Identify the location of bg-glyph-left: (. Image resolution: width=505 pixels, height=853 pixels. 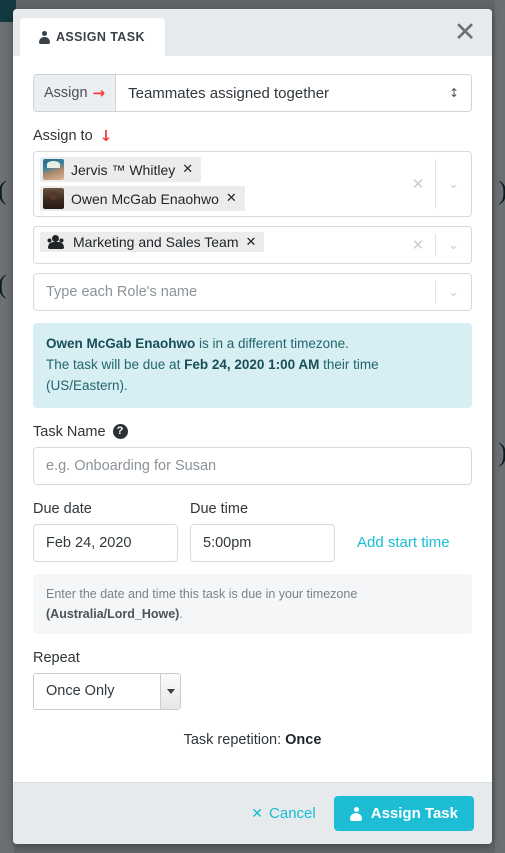
(3, 191).